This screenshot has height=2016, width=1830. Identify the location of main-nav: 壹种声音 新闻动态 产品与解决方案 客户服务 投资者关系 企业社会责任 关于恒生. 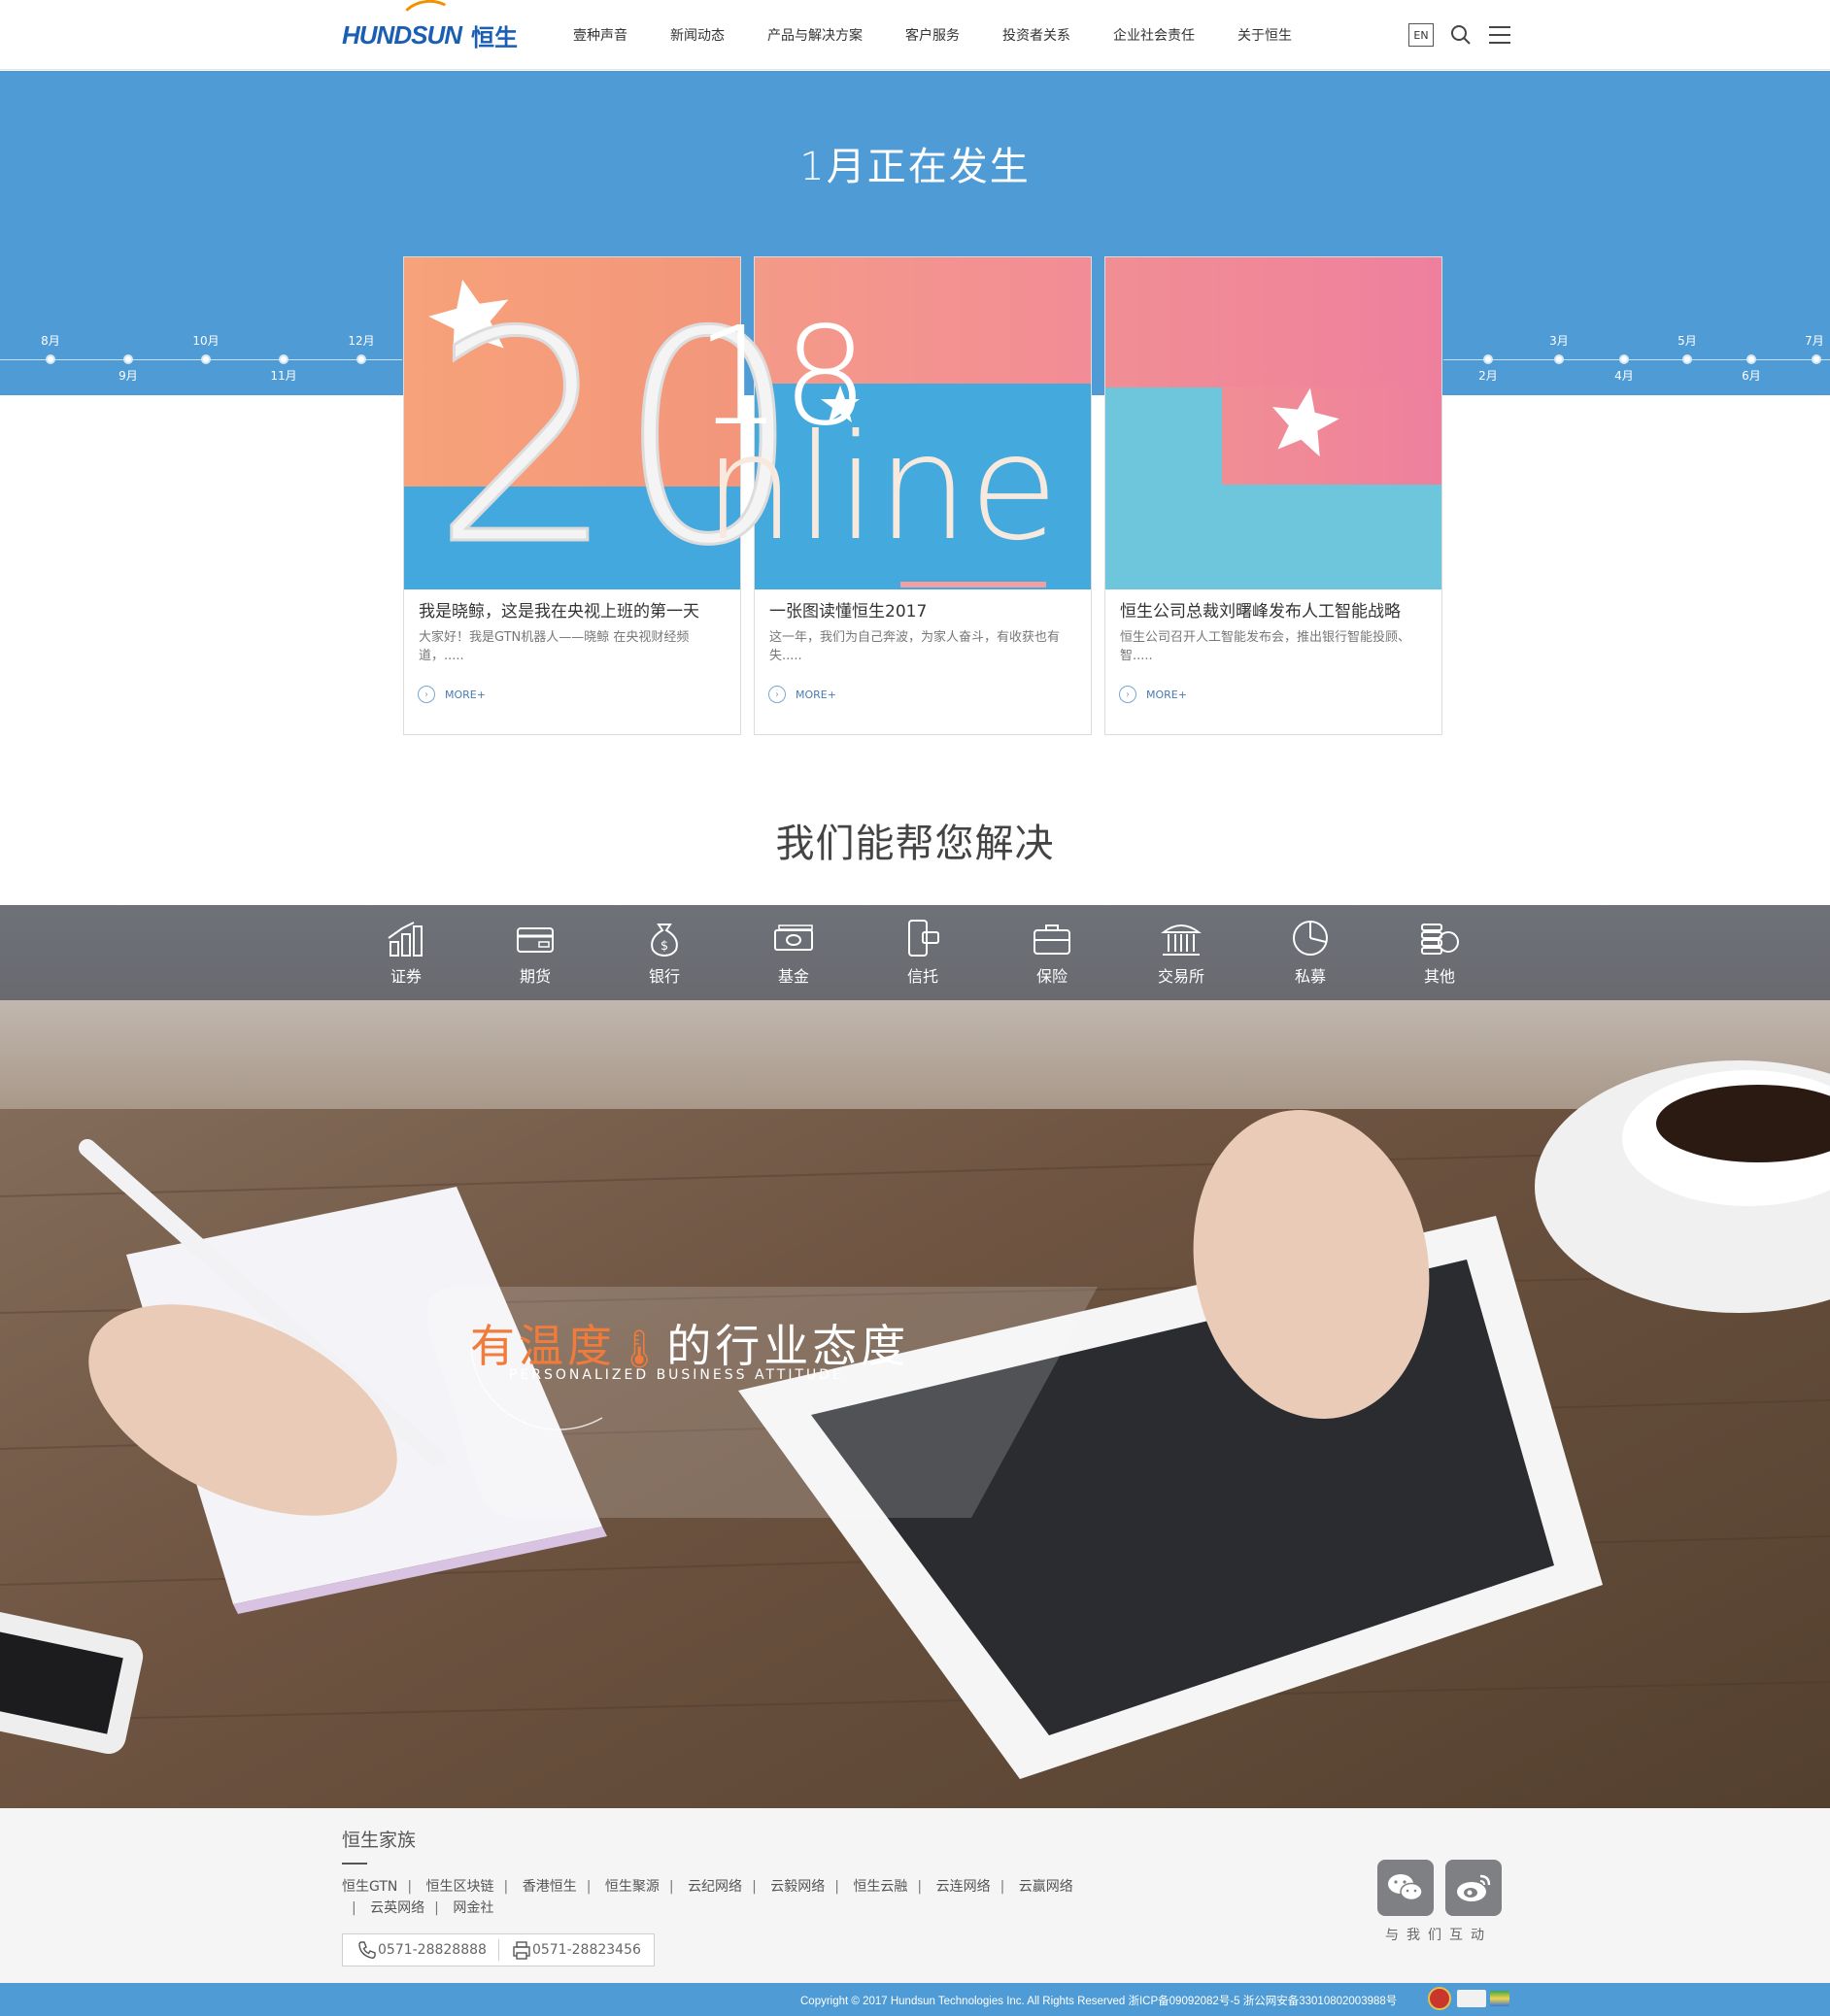
(954, 35).